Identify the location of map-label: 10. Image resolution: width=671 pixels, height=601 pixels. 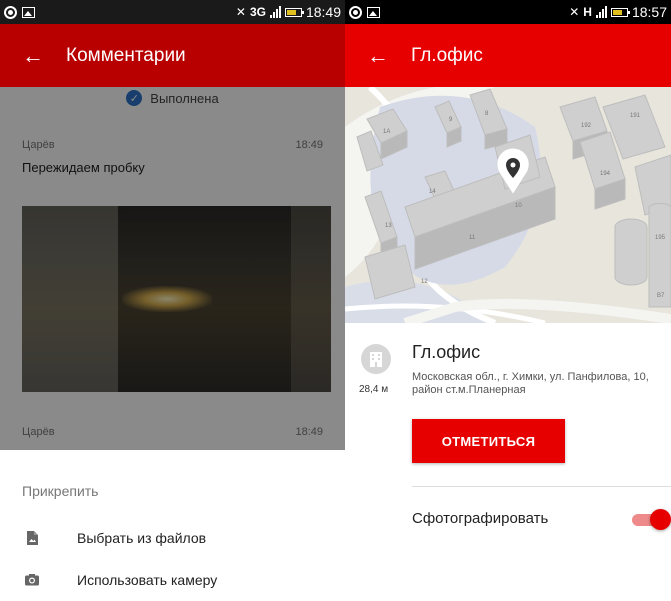
(518, 206).